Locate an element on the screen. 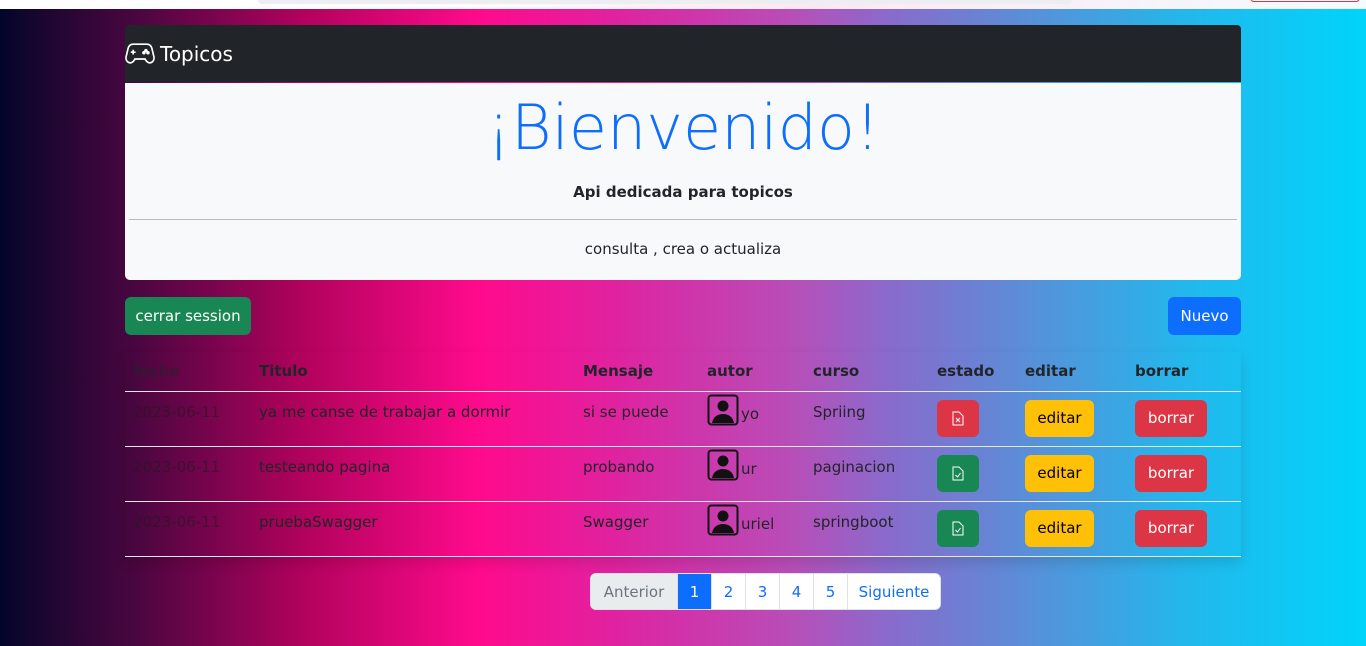 Image resolution: width=1366 pixels, height=646 pixels. pagination-prev: Anterior is located at coordinates (634, 591).